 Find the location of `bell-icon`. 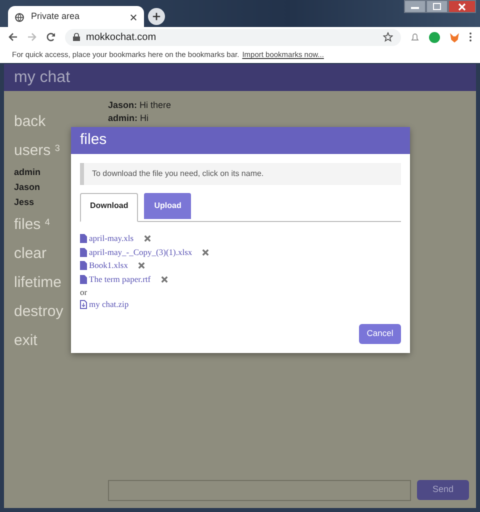

bell-icon is located at coordinates (415, 37).